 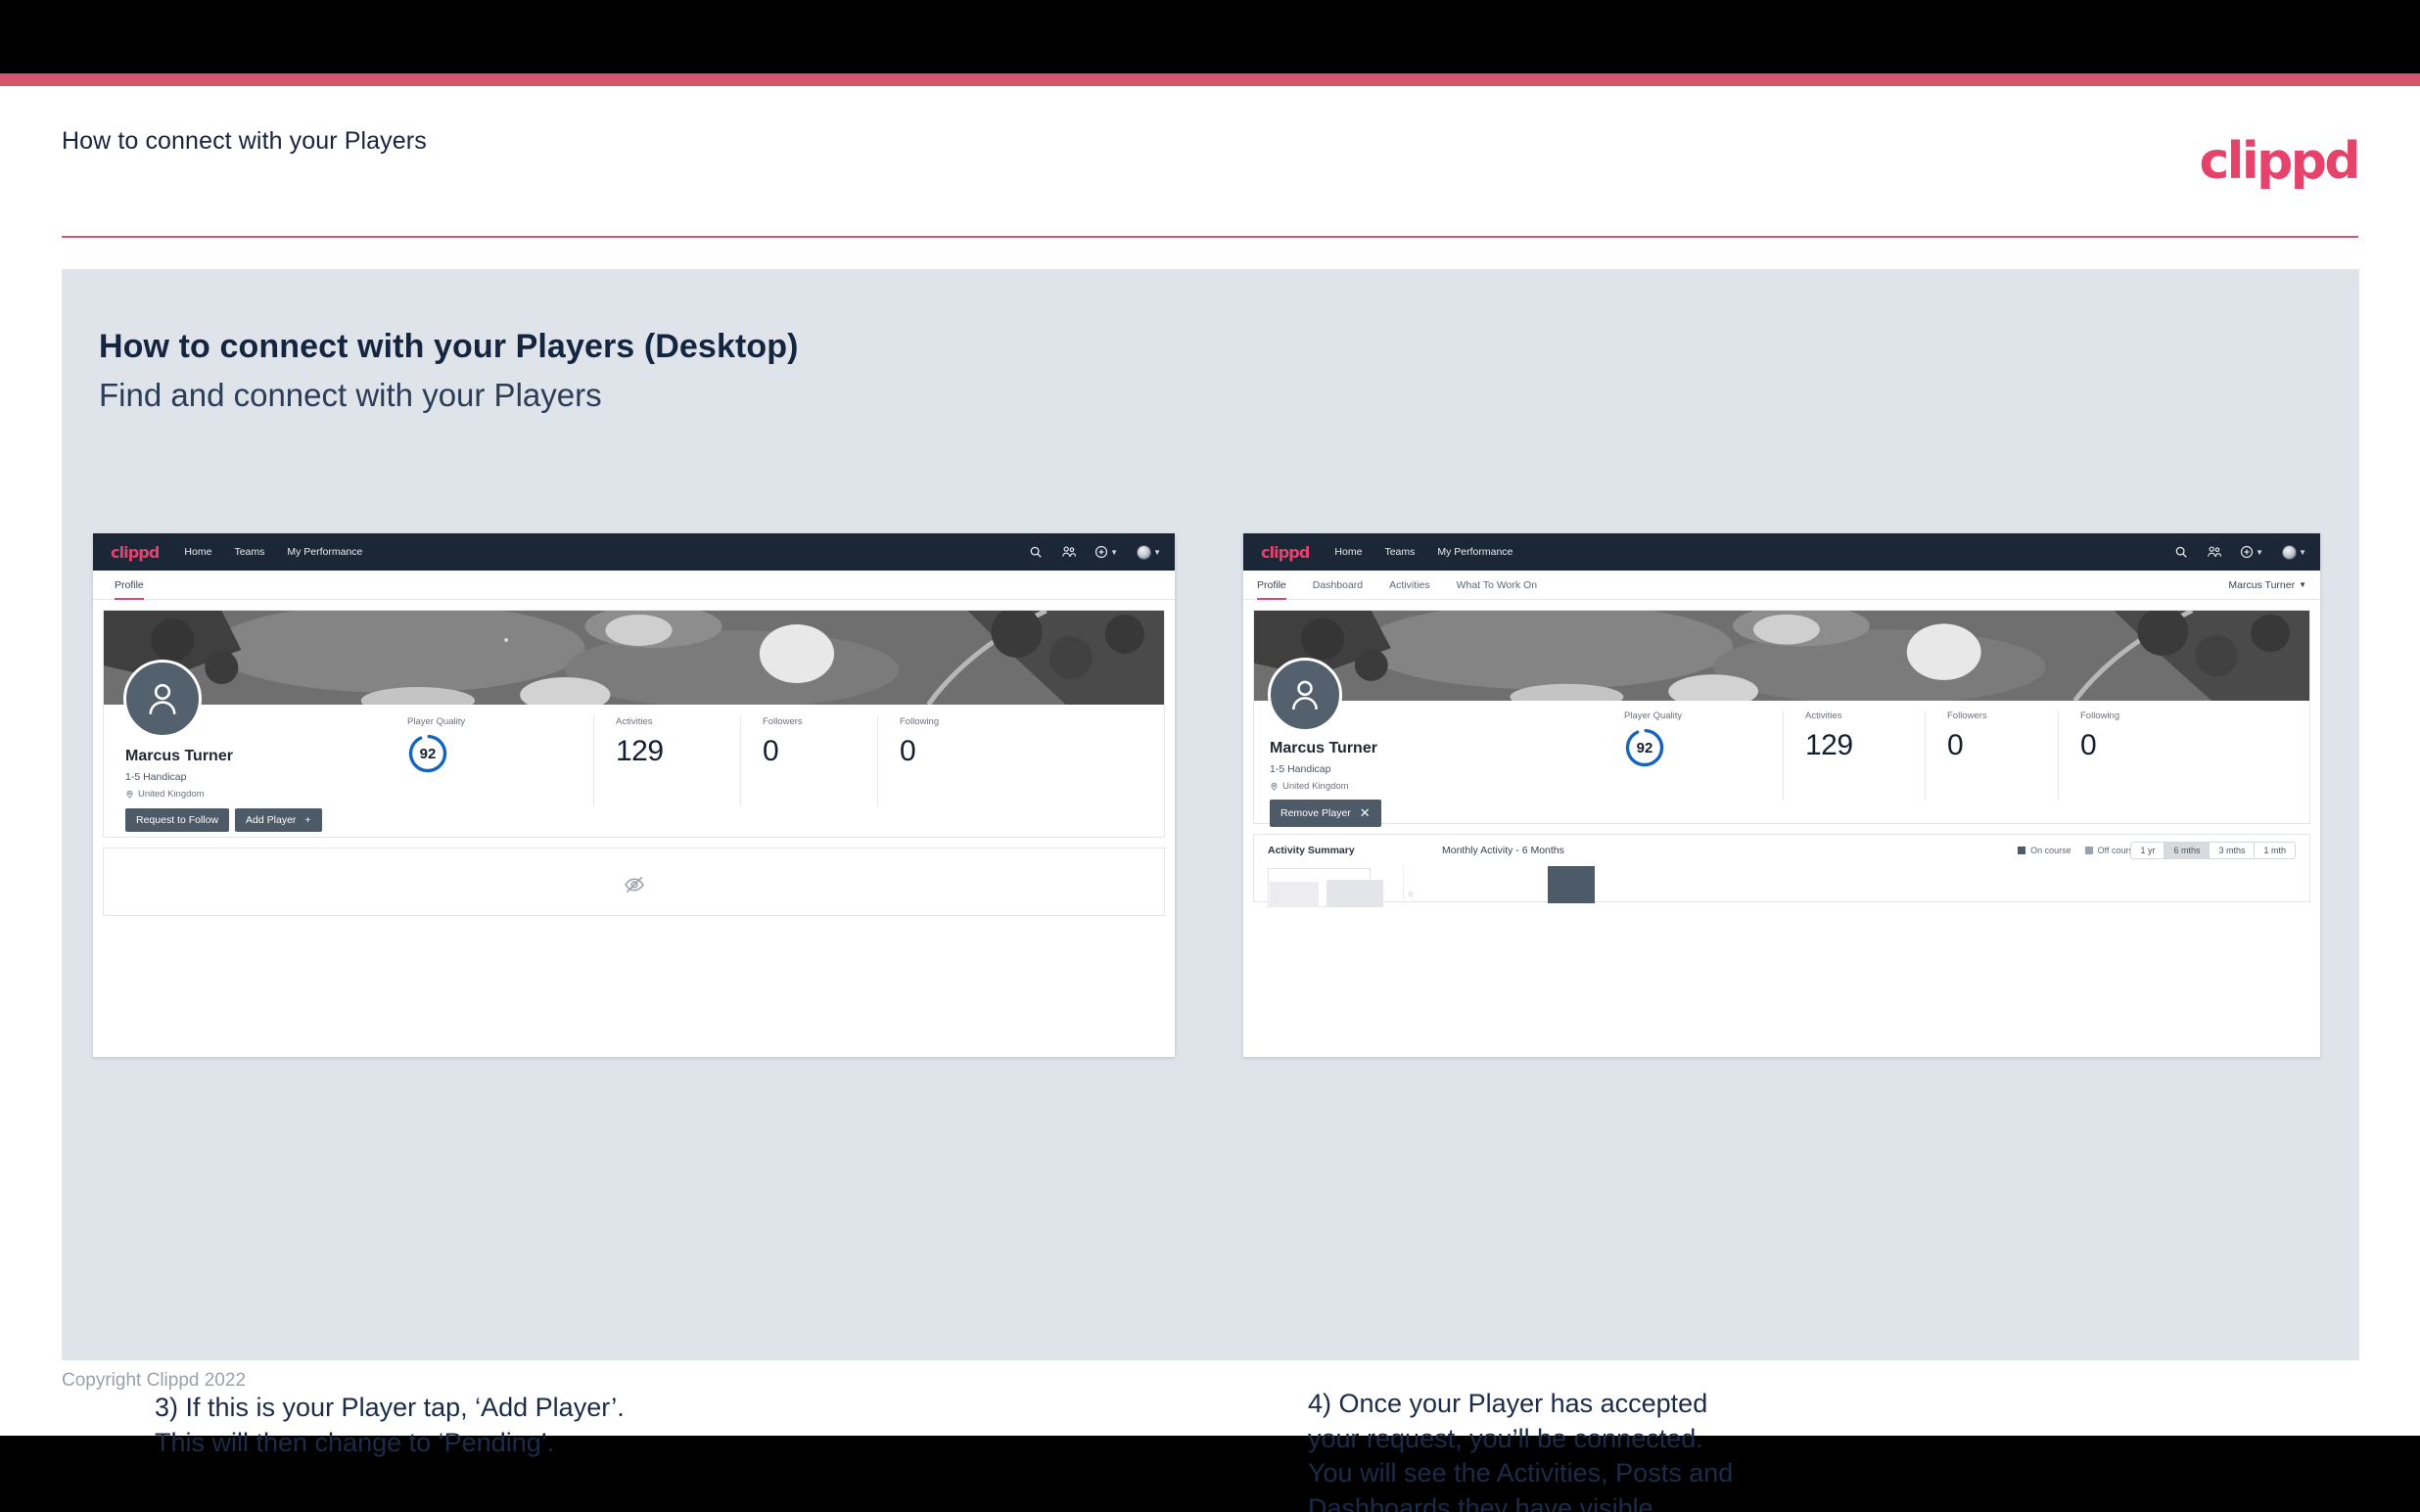 What do you see at coordinates (2022, 850) in the screenshot?
I see `legend-swatch-icon` at bounding box center [2022, 850].